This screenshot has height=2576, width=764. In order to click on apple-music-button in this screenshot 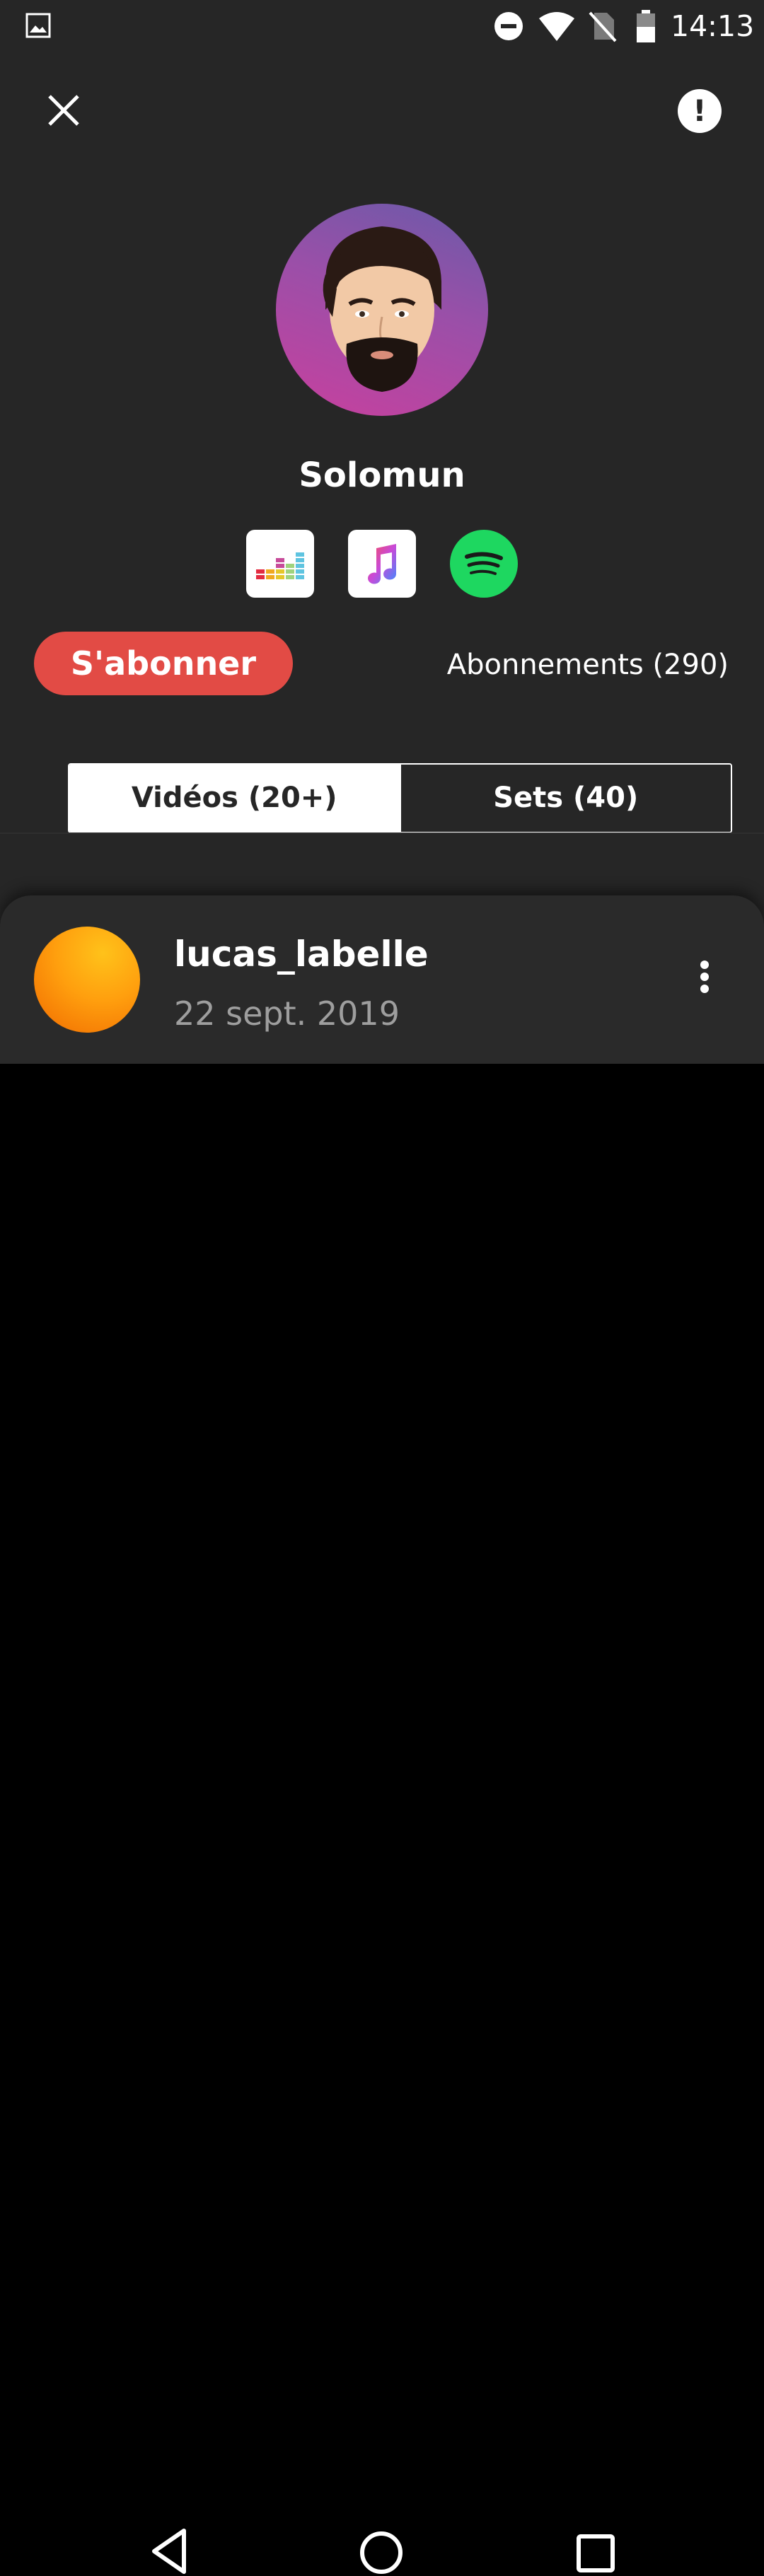, I will do `click(382, 564)`.